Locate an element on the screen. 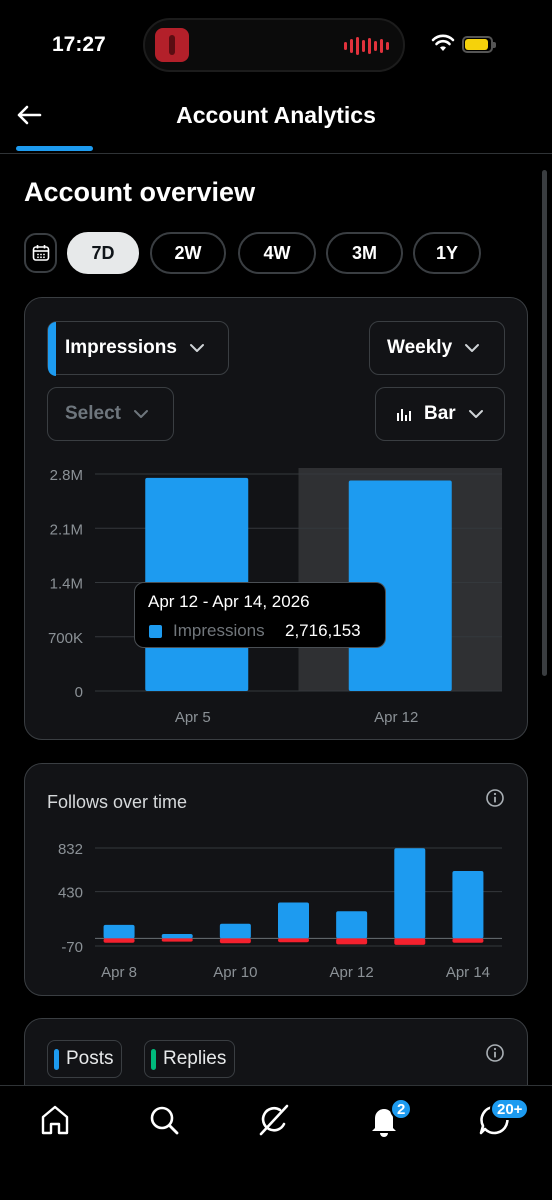 Image resolution: width=552 pixels, height=1200 pixels. x-tick-label: Apr 12 is located at coordinates (352, 972).